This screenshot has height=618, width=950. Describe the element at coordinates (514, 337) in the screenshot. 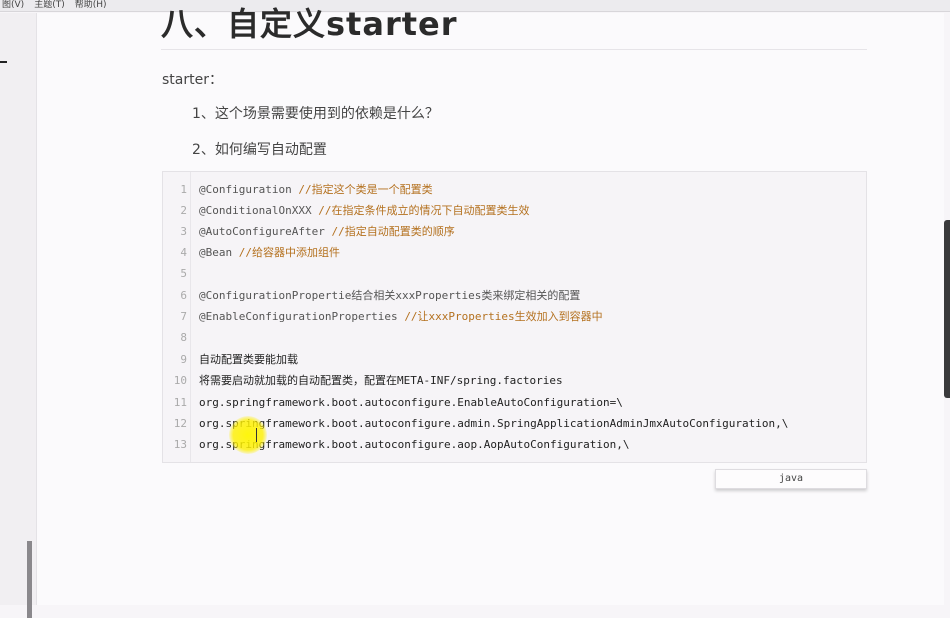

I see `code-line: 8` at that location.